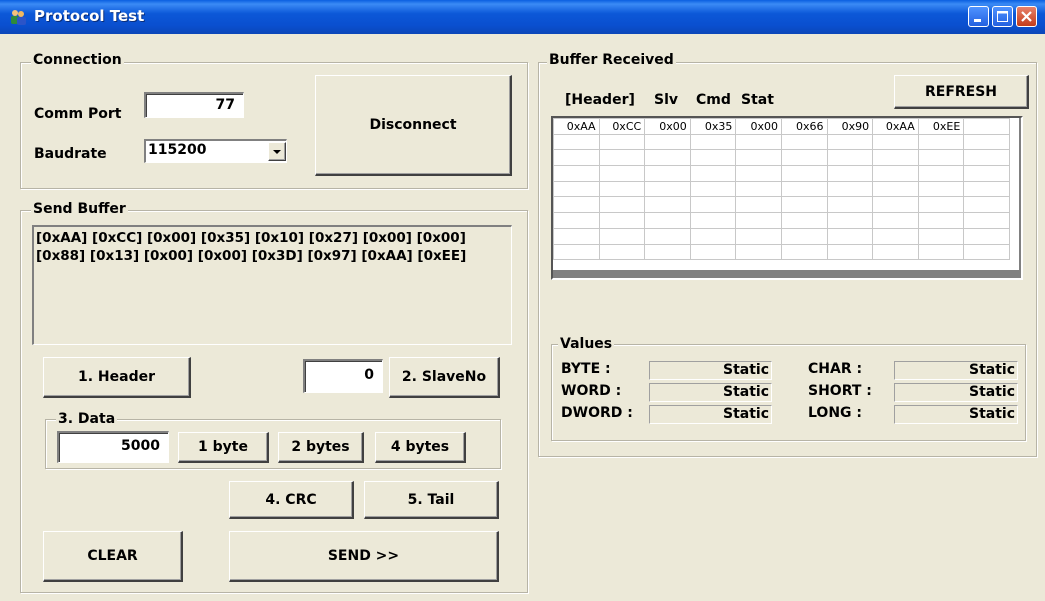  I want to click on four-bytes-button: 4 bytes, so click(420, 447).